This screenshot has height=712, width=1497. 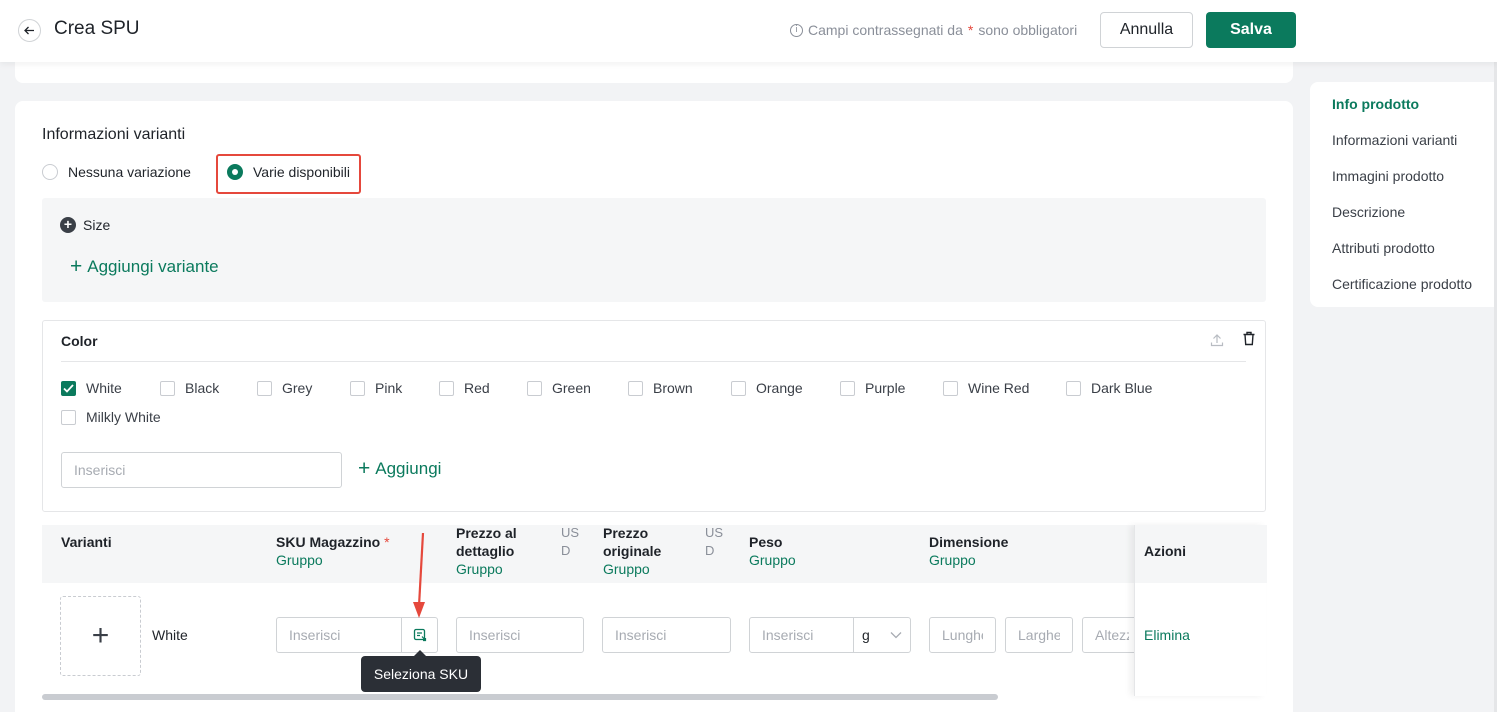 What do you see at coordinates (201, 470) in the screenshot?
I see `color-input` at bounding box center [201, 470].